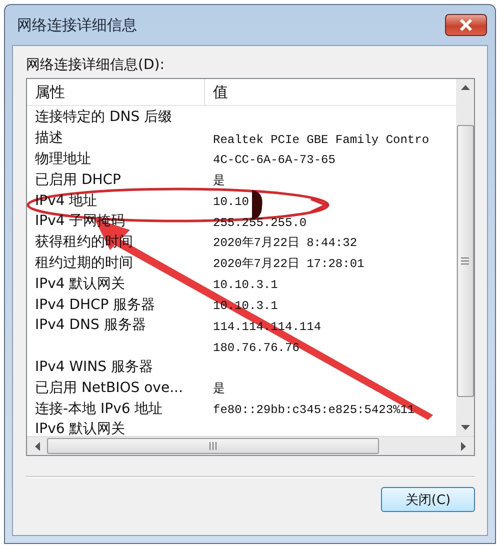  Describe the element at coordinates (99, 408) in the screenshot. I see `property-cell: 连接-本地 IPv6 地址` at that location.